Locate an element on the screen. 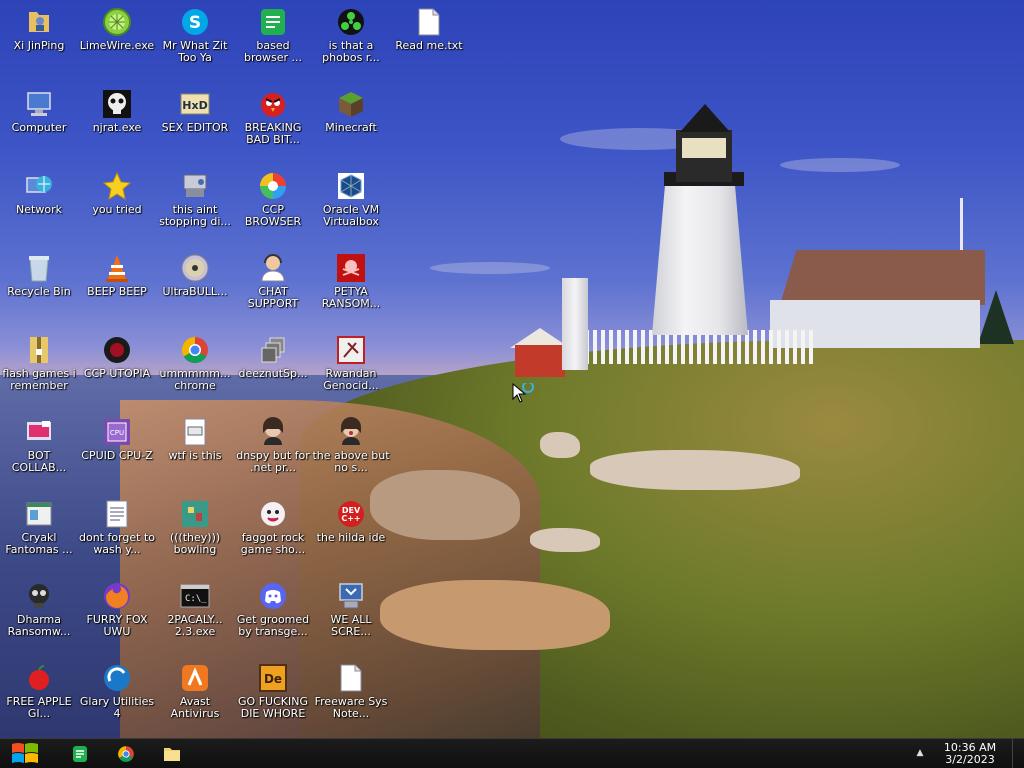 This screenshot has height=768, width=1024. desktop-icon-mr-what-zit: S Mr What Zit Too Ya is located at coordinates (195, 35).